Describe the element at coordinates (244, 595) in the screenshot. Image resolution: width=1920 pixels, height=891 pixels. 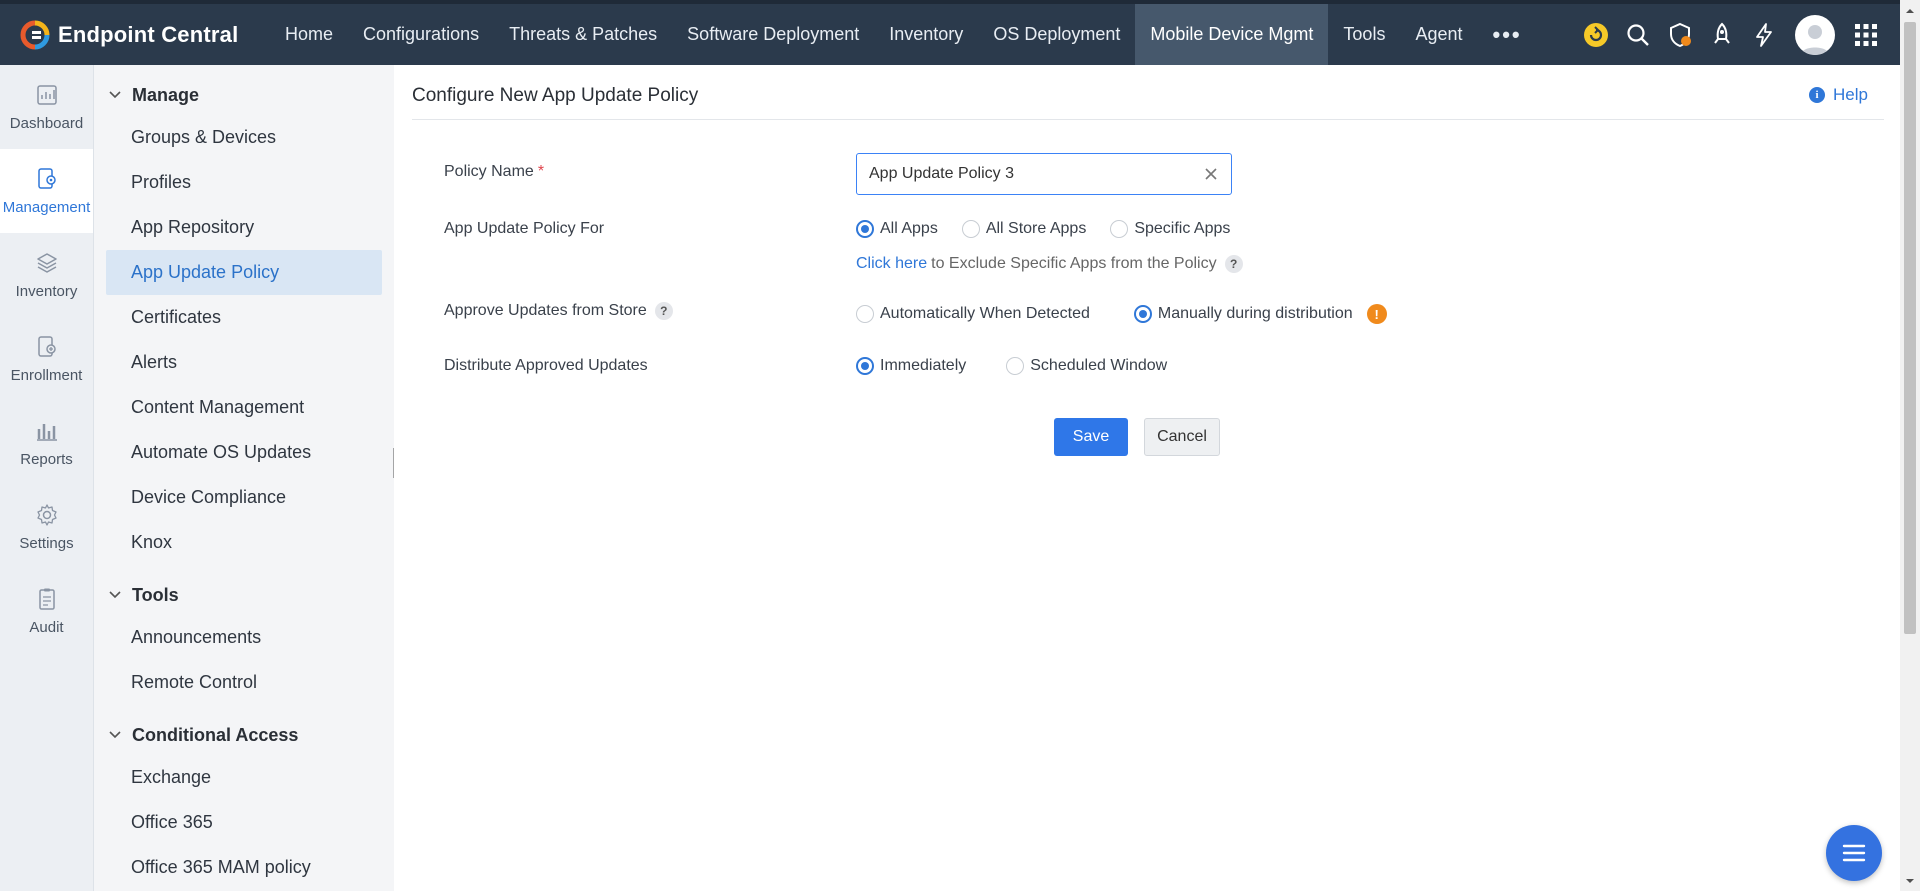
I see `section-tools: Tools` at that location.